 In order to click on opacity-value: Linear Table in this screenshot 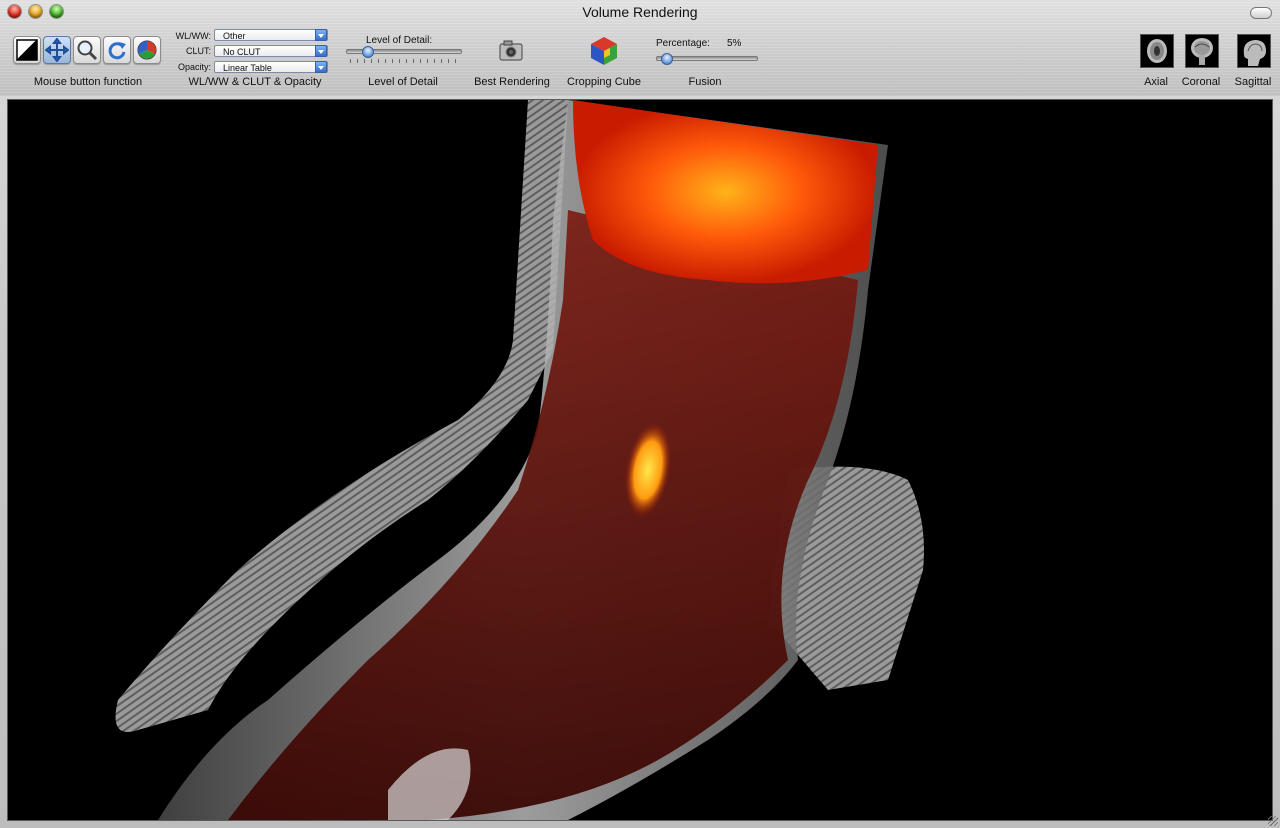, I will do `click(247, 68)`.